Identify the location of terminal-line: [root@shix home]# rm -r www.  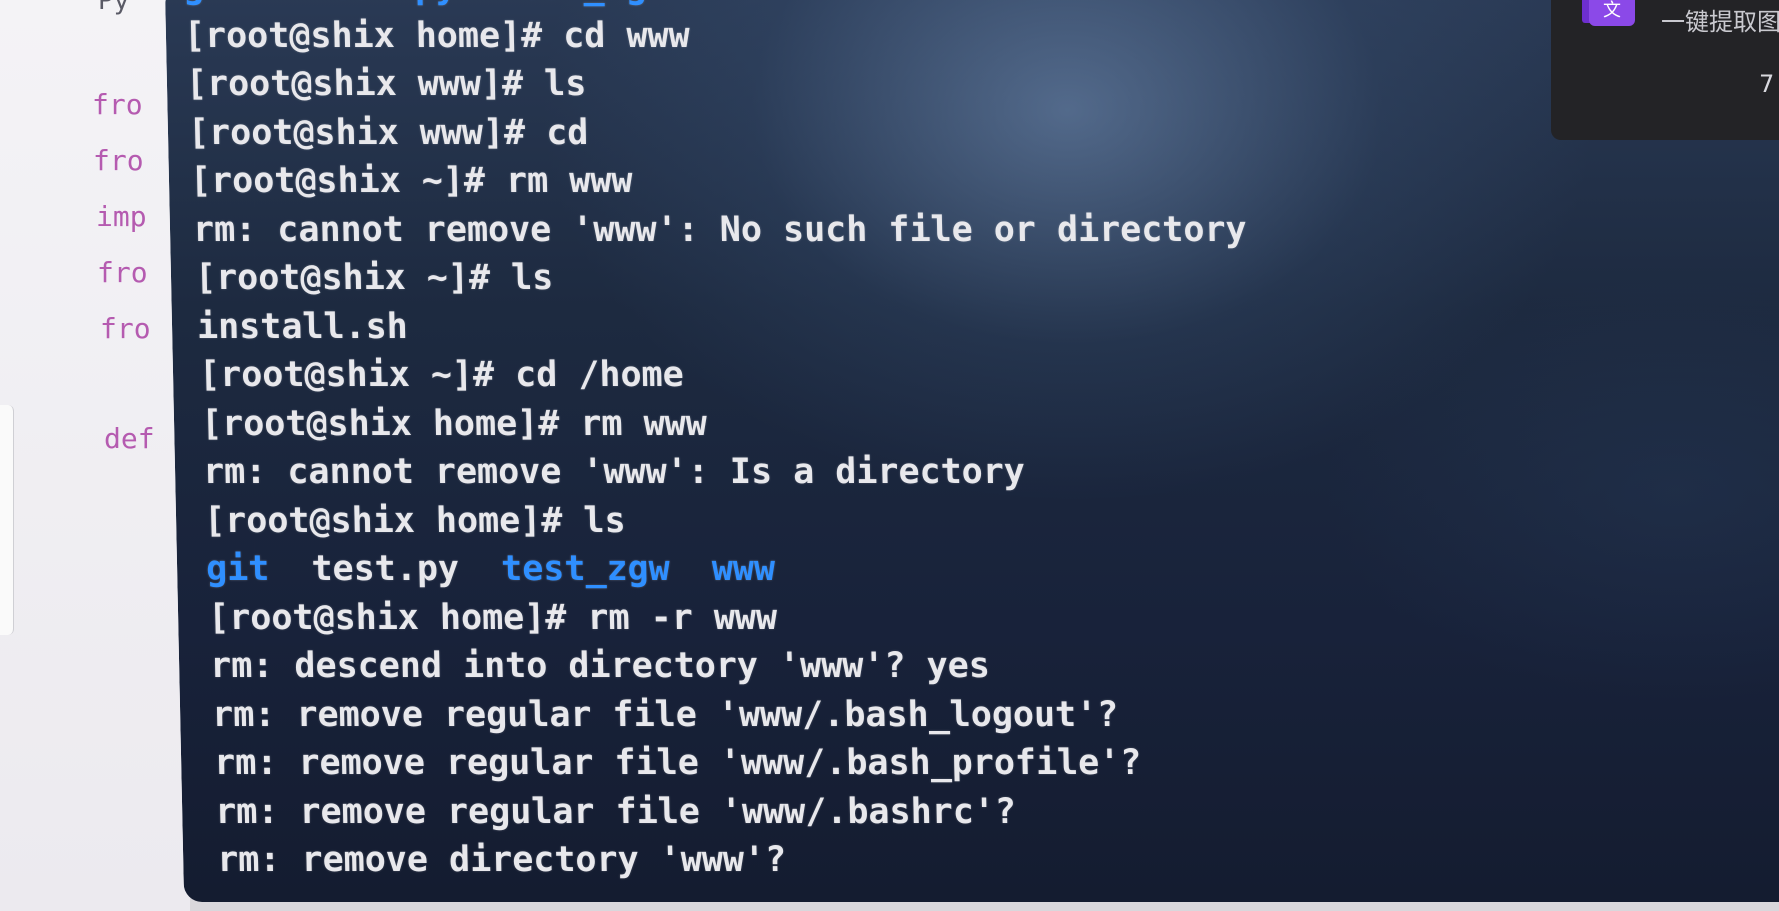
(726, 618).